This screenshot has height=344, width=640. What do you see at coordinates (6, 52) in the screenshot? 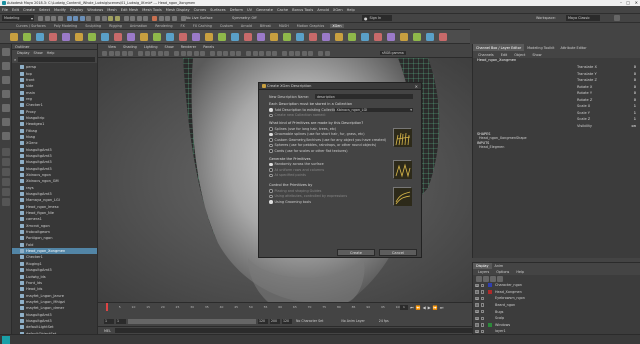
I see `select-tool-icon` at bounding box center [6, 52].